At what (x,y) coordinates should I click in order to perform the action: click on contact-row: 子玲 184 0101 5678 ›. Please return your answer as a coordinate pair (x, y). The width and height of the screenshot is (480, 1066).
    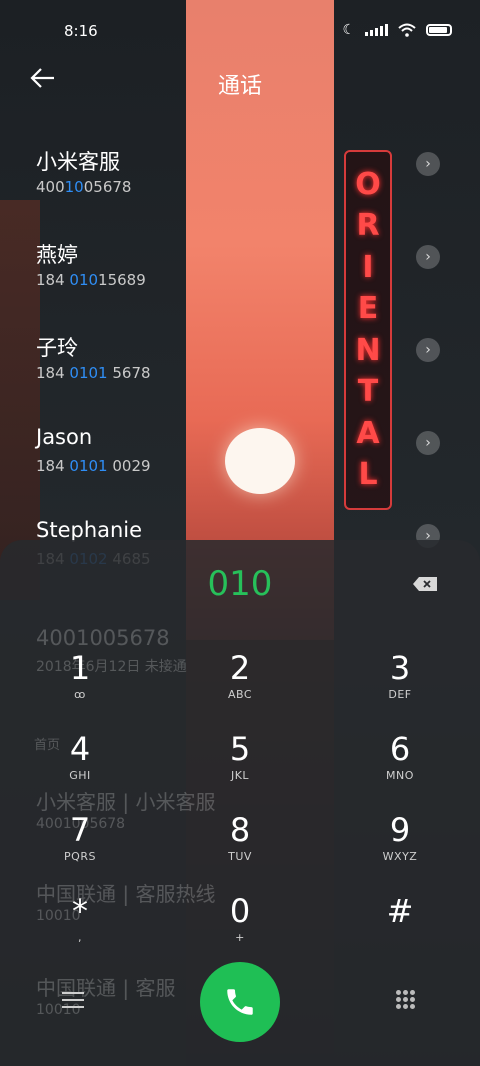
    Looking at the image, I should click on (240, 364).